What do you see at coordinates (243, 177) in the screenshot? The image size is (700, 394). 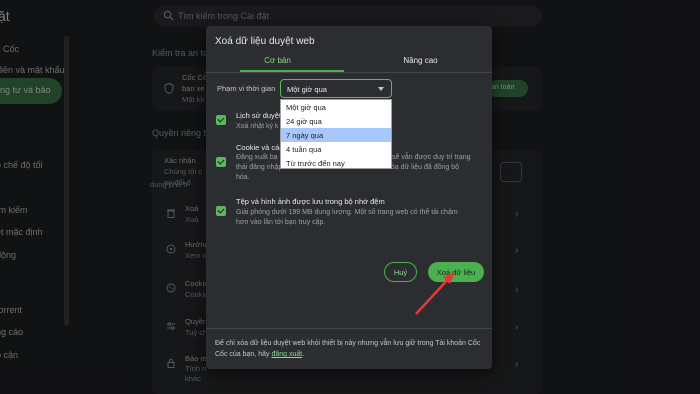 I see `cookies-desc-3: hóa.` at bounding box center [243, 177].